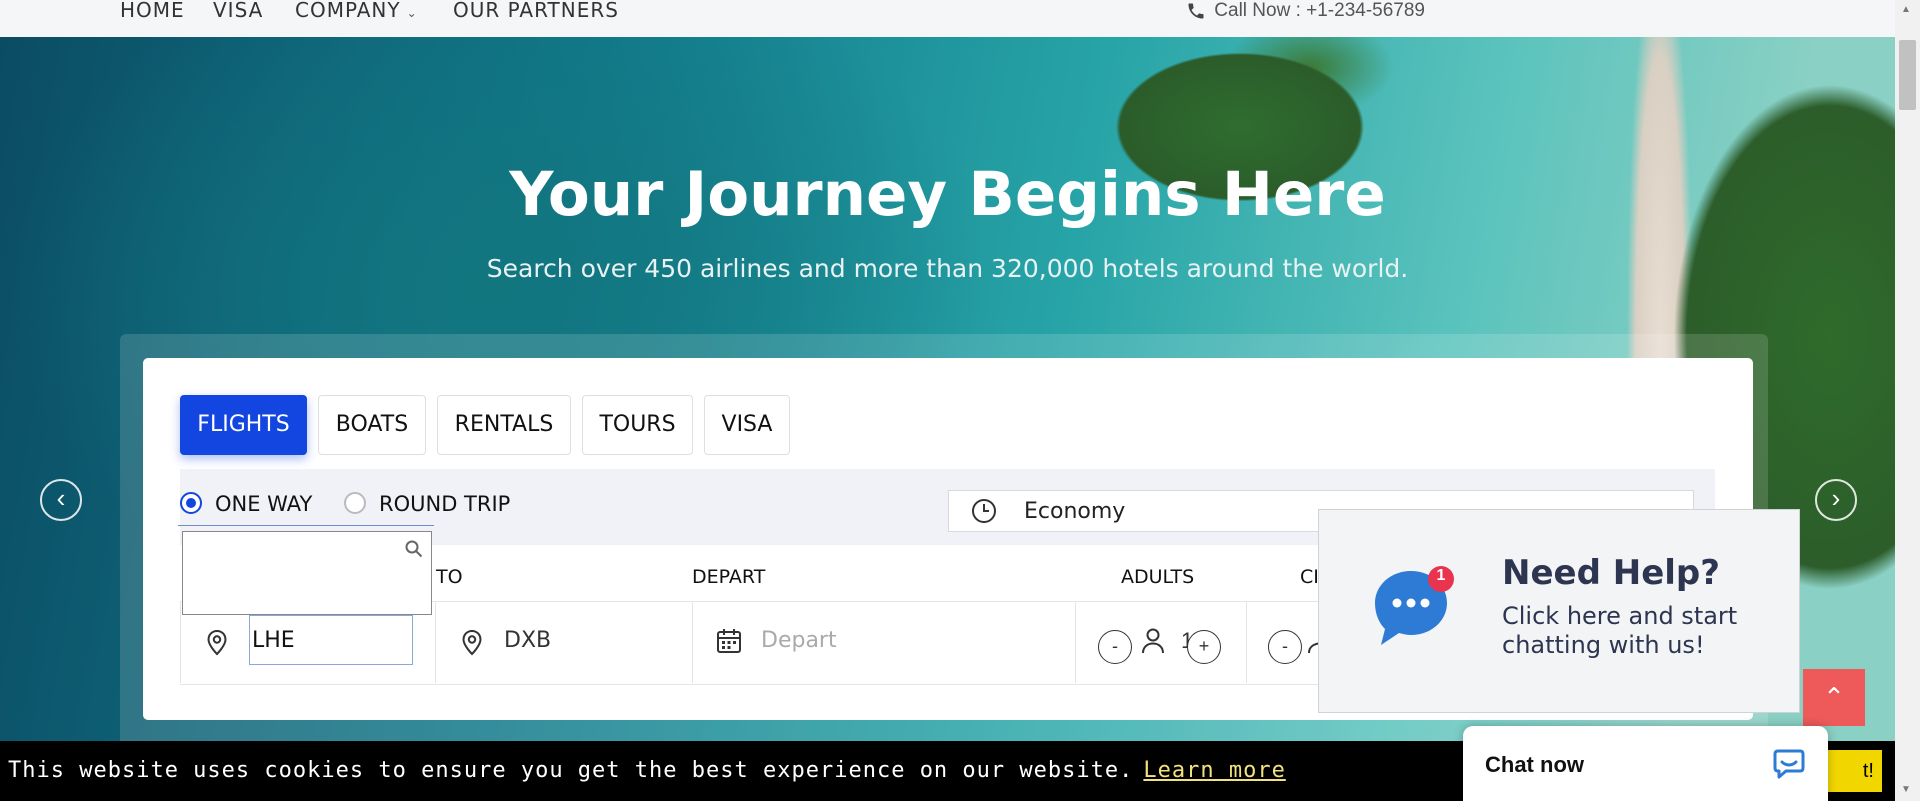  Describe the element at coordinates (1204, 647) in the screenshot. I see `adults-increment-button: +` at that location.